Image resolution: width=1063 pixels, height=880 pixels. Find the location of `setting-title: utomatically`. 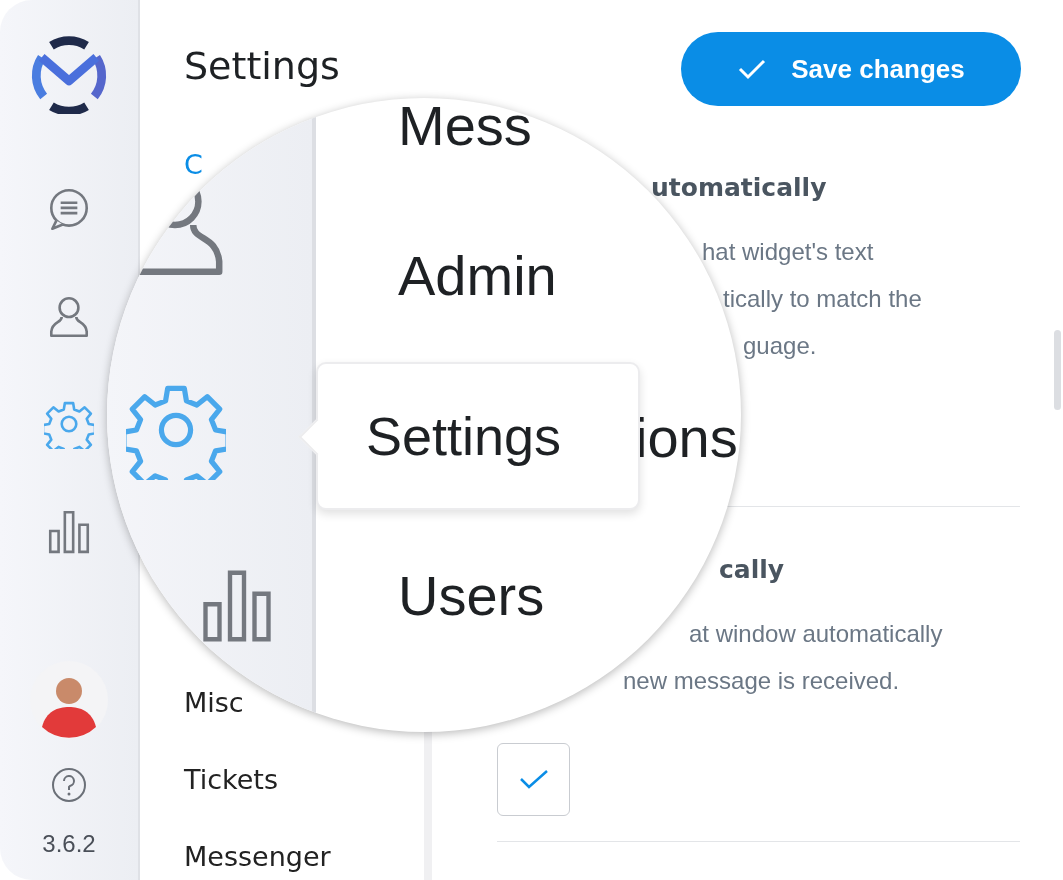

setting-title: utomatically is located at coordinates (739, 188).